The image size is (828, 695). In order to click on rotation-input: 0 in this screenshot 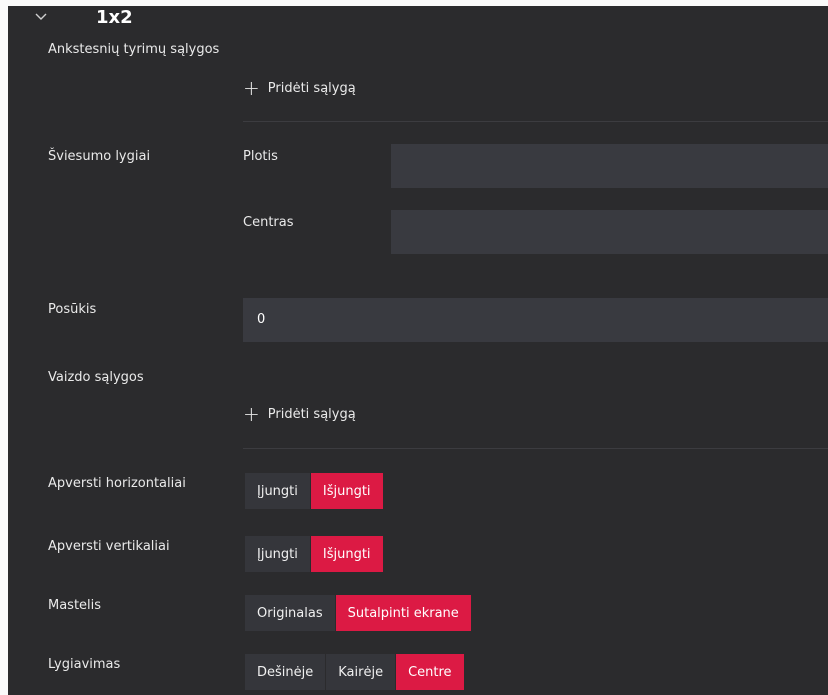, I will do `click(535, 320)`.